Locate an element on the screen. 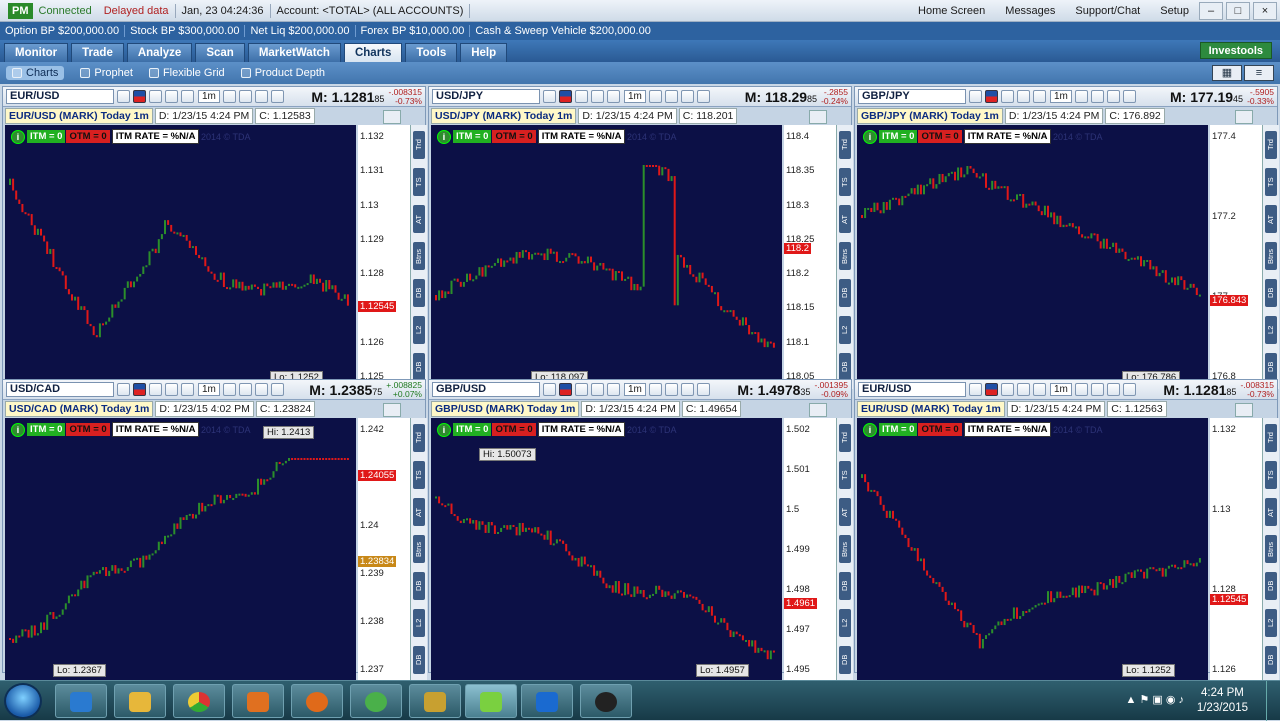 The width and height of the screenshot is (1280, 721). dropdown-arrow-icon is located at coordinates (549, 389).